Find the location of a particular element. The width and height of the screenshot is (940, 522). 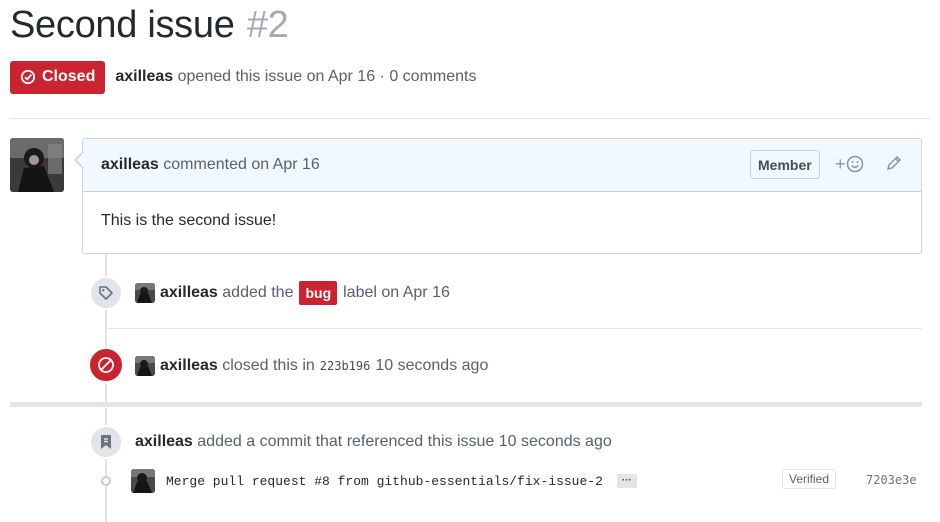

add-reaction-button: + is located at coordinates (849, 164).